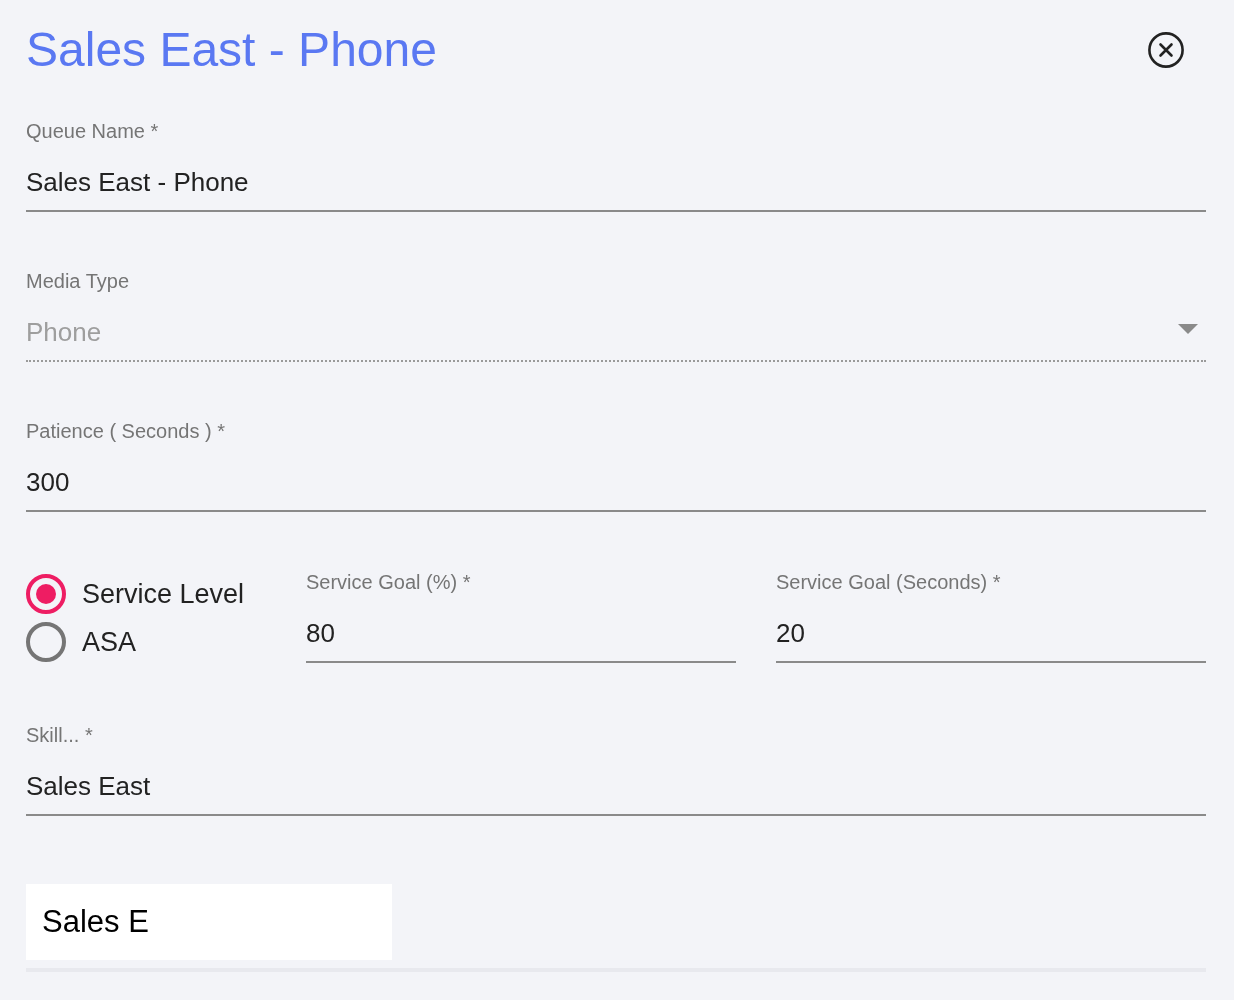 Image resolution: width=1234 pixels, height=1000 pixels. Describe the element at coordinates (92, 131) in the screenshot. I see `field-label: Queue Name *` at that location.